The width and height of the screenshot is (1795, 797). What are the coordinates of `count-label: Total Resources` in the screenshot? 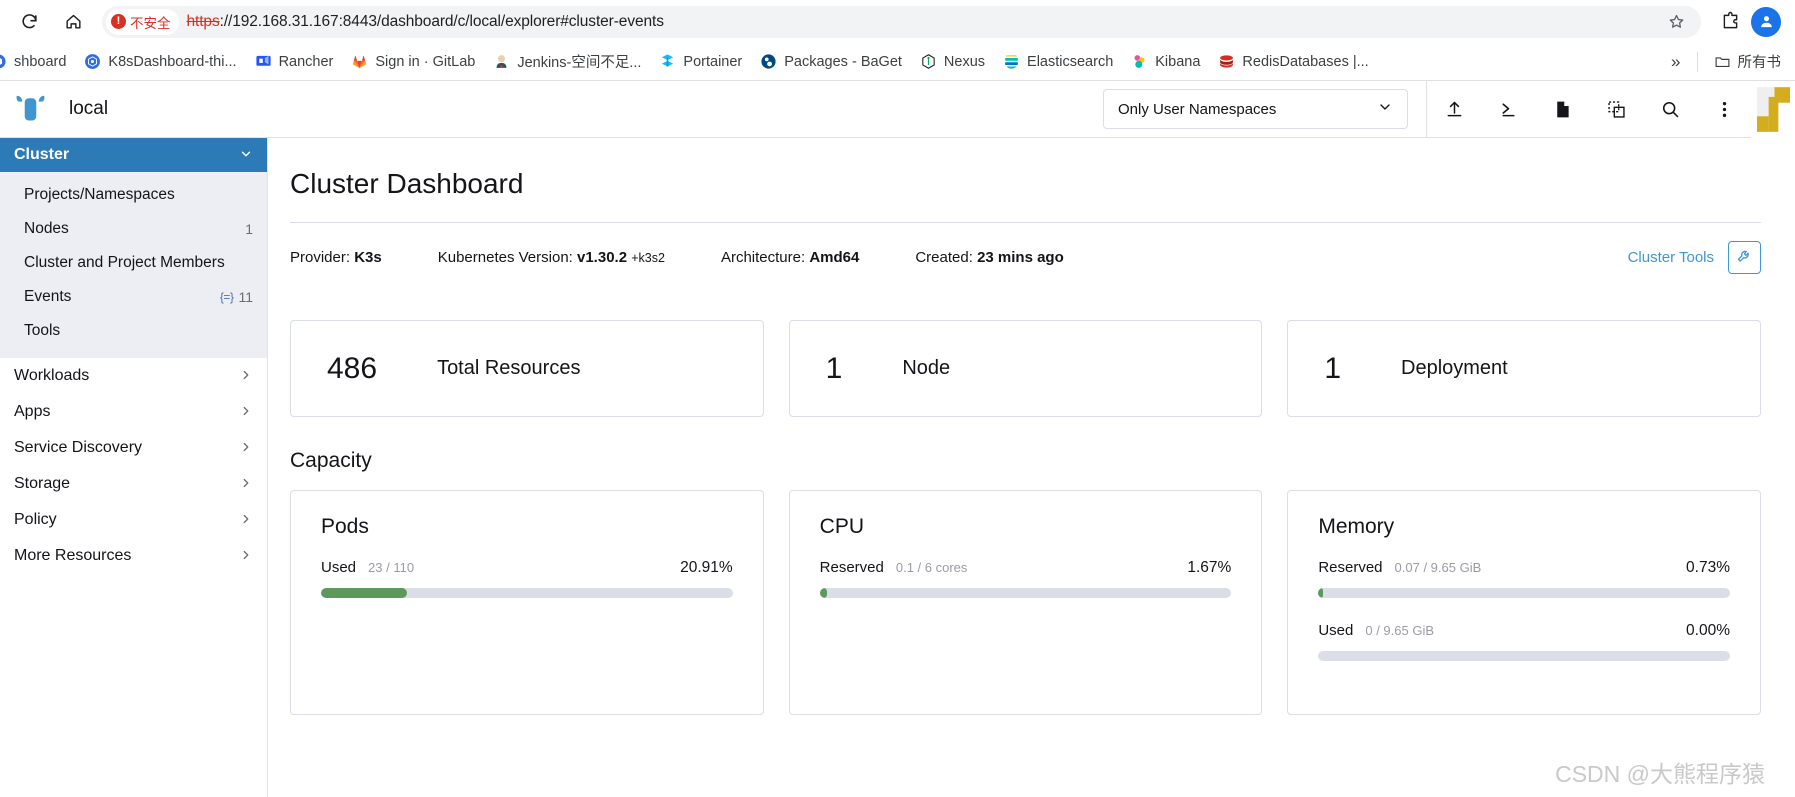 It's located at (509, 368).